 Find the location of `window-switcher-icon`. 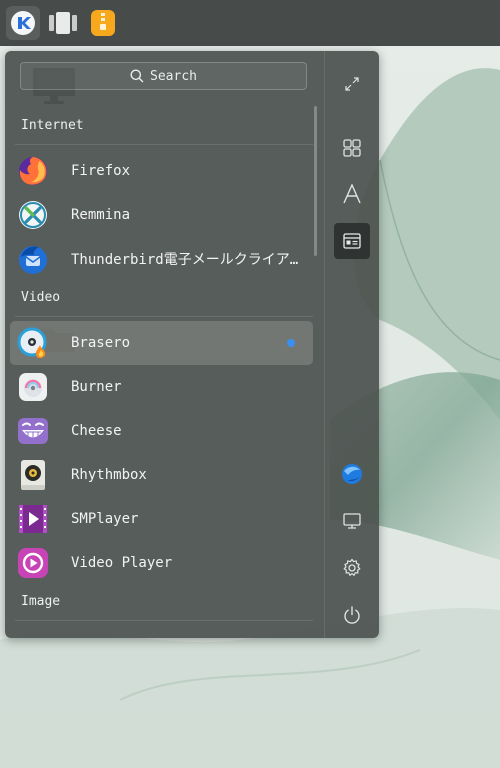

window-switcher-icon is located at coordinates (63, 23).